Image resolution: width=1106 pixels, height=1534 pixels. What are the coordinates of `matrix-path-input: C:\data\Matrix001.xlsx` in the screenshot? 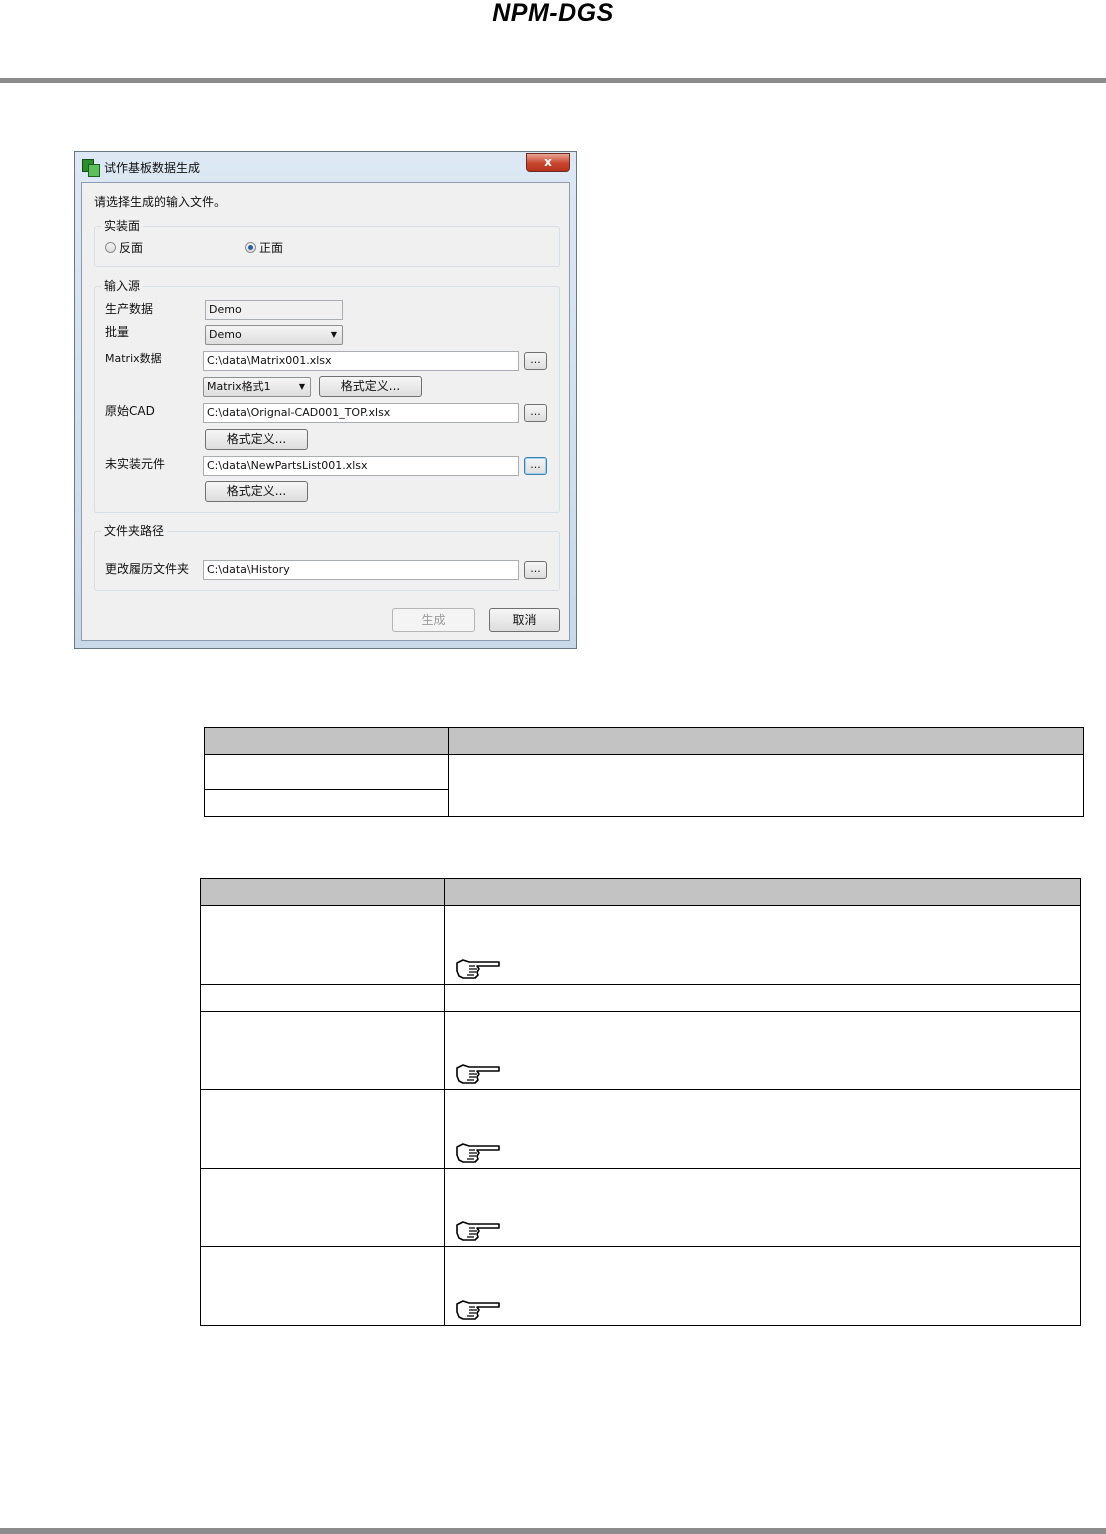 It's located at (361, 361).